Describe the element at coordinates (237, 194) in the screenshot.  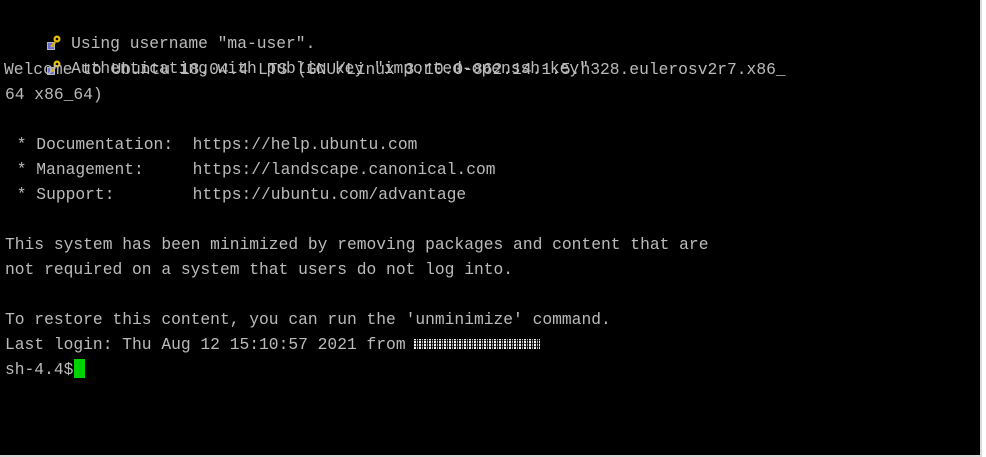
I see `support-line: * Support: https://ubuntu.com/advantage` at that location.